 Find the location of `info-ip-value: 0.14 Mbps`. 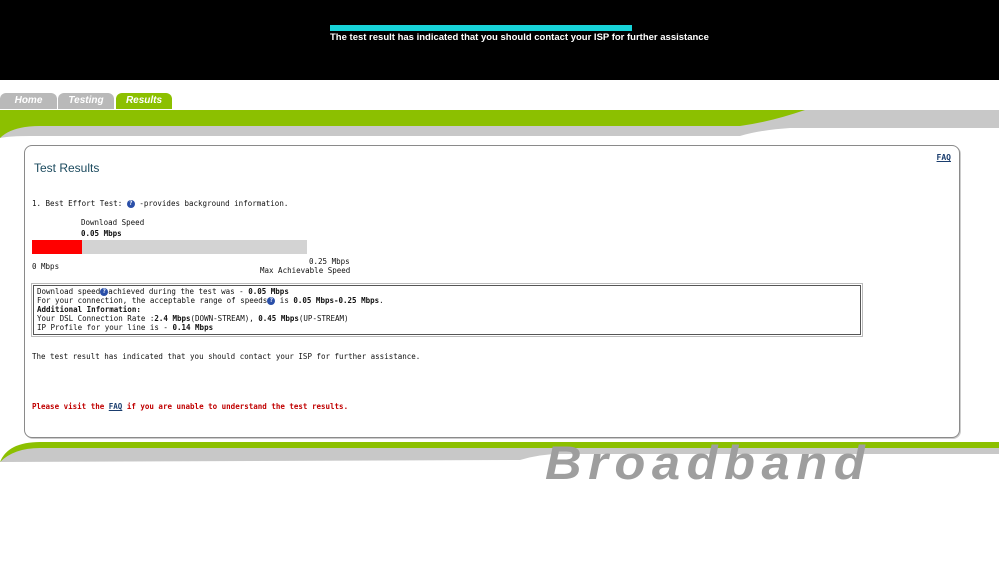

info-ip-value: 0.14 Mbps is located at coordinates (193, 327).